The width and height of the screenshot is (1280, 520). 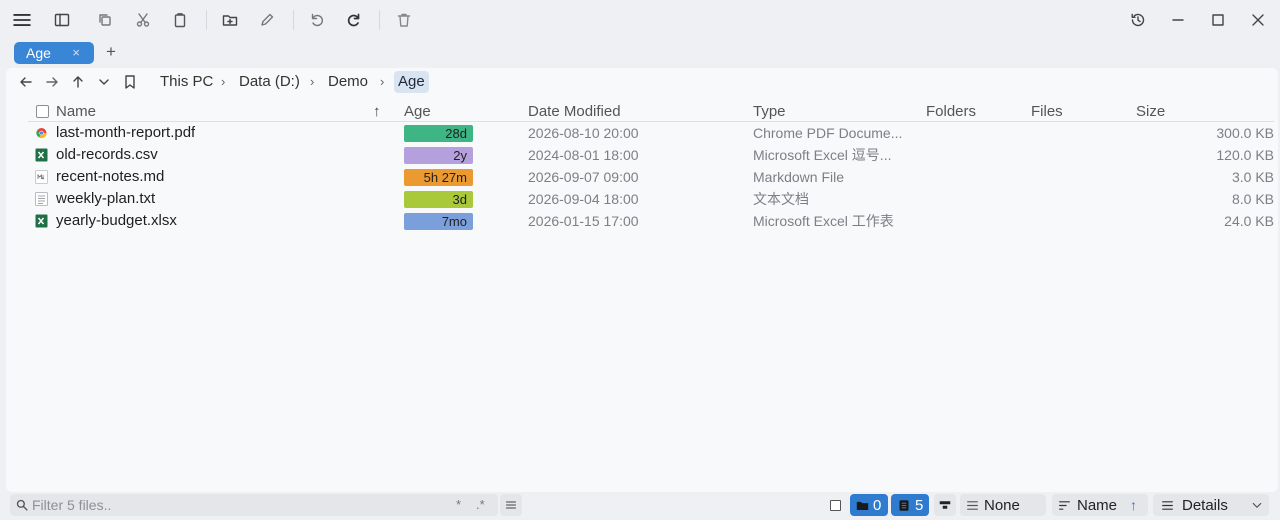 What do you see at coordinates (110, 176) in the screenshot?
I see `file-name: recent-notes.md` at bounding box center [110, 176].